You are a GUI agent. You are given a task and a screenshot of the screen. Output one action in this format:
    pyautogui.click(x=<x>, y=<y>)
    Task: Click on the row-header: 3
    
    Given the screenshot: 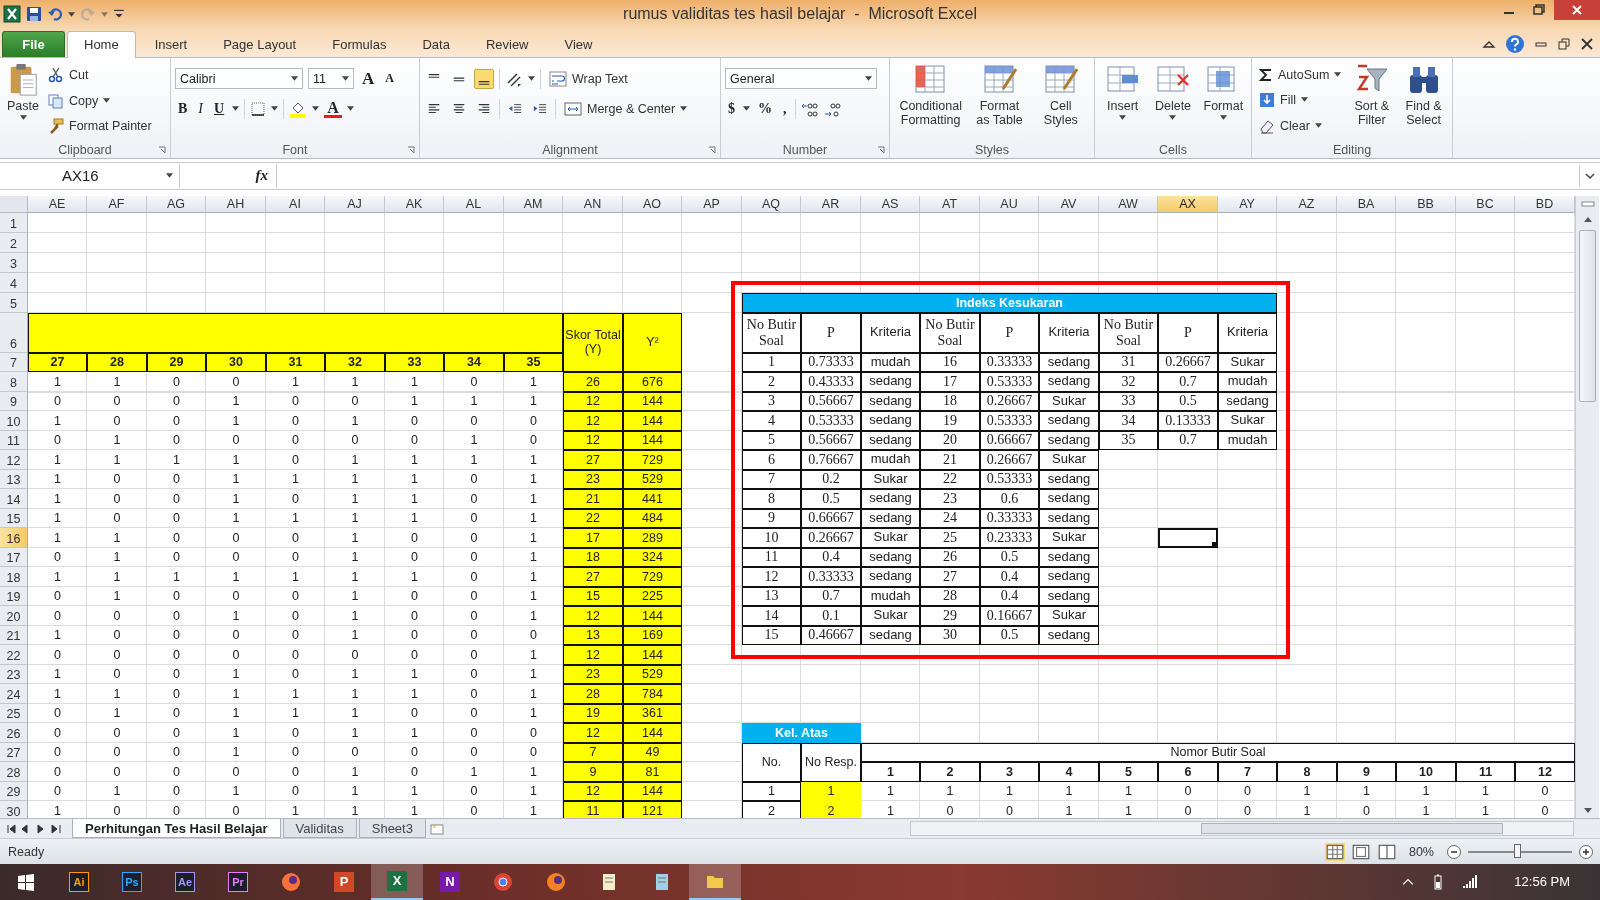 What is the action you would take?
    pyautogui.click(x=14, y=262)
    